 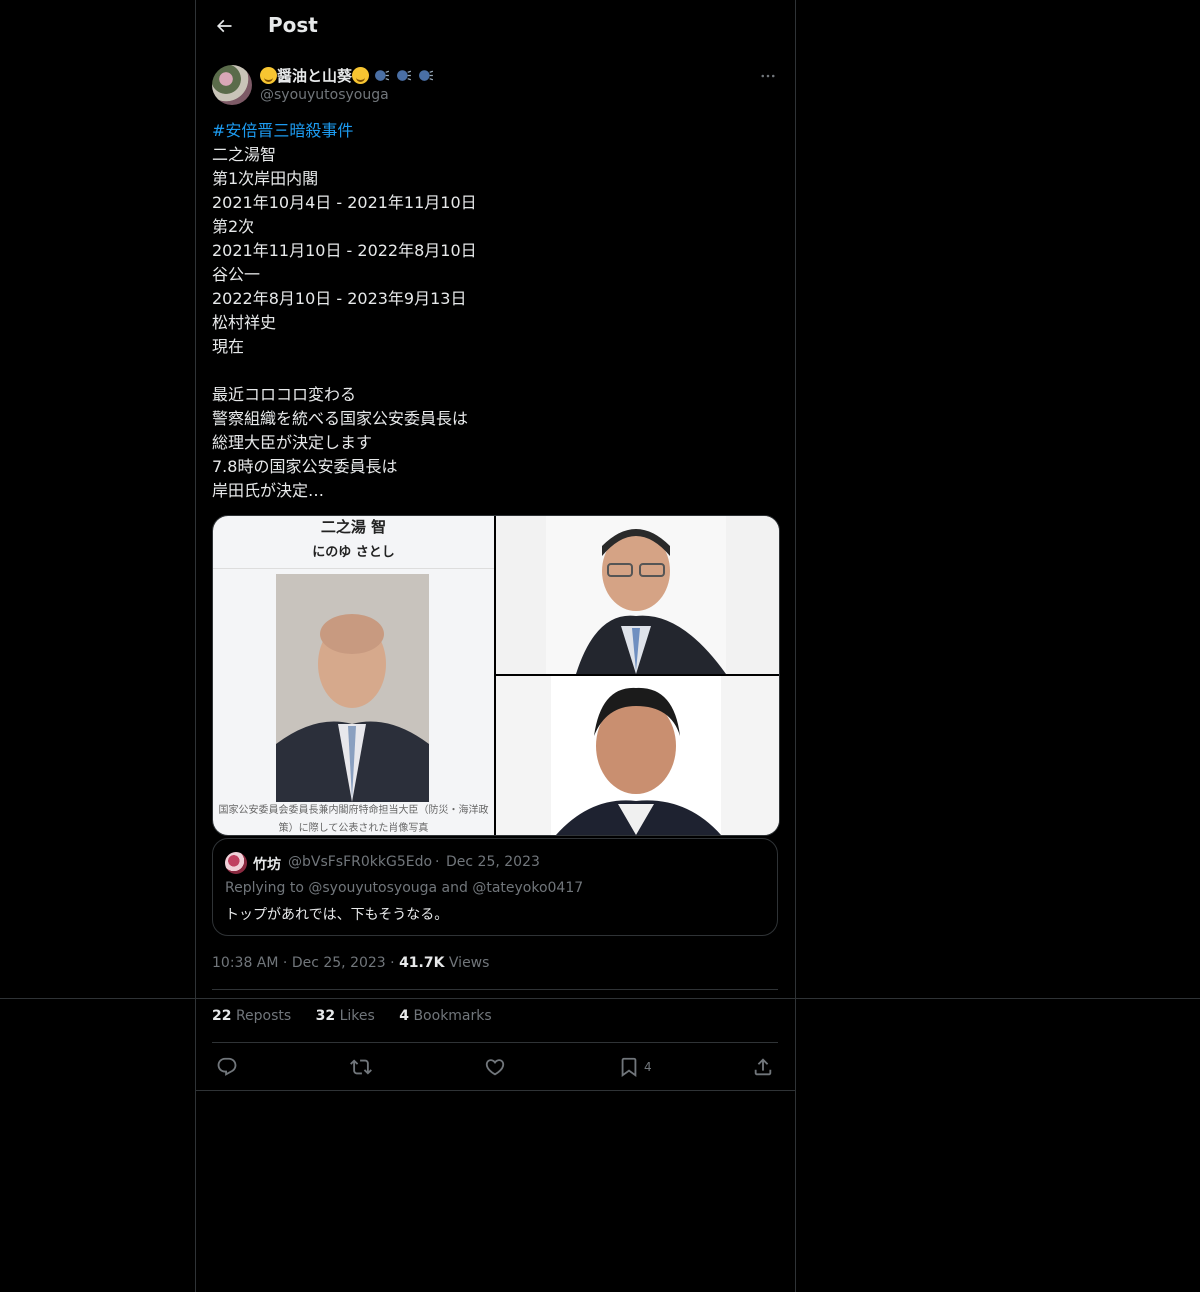 I want to click on reply-button, so click(x=227, y=1068).